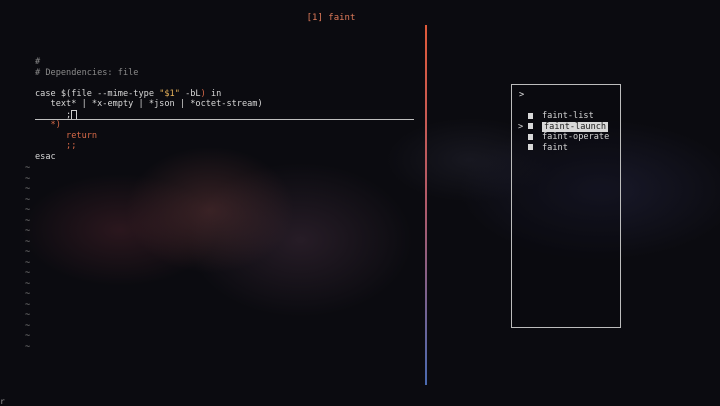 This screenshot has height=406, width=720. What do you see at coordinates (426, 205) in the screenshot?
I see `vertical-split-divider` at bounding box center [426, 205].